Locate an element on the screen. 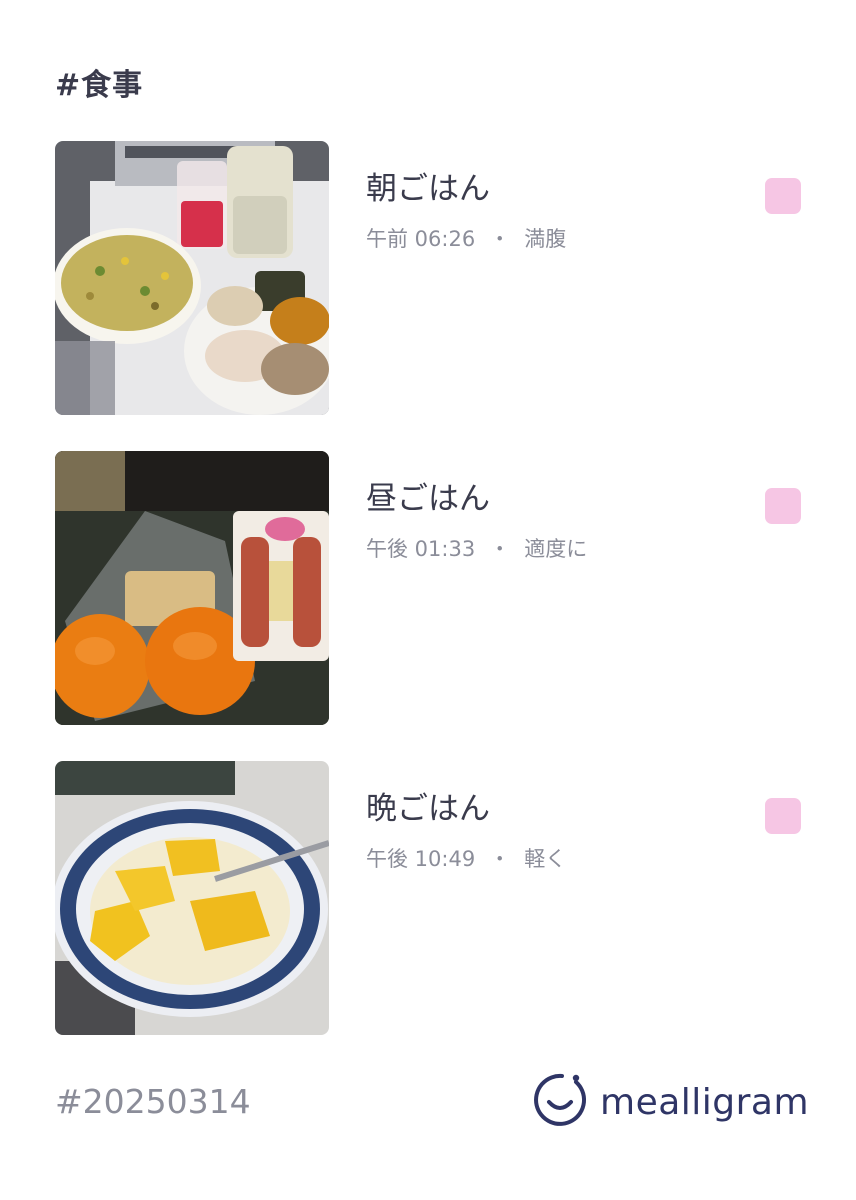  fullness-label: 軽く is located at coordinates (545, 859).